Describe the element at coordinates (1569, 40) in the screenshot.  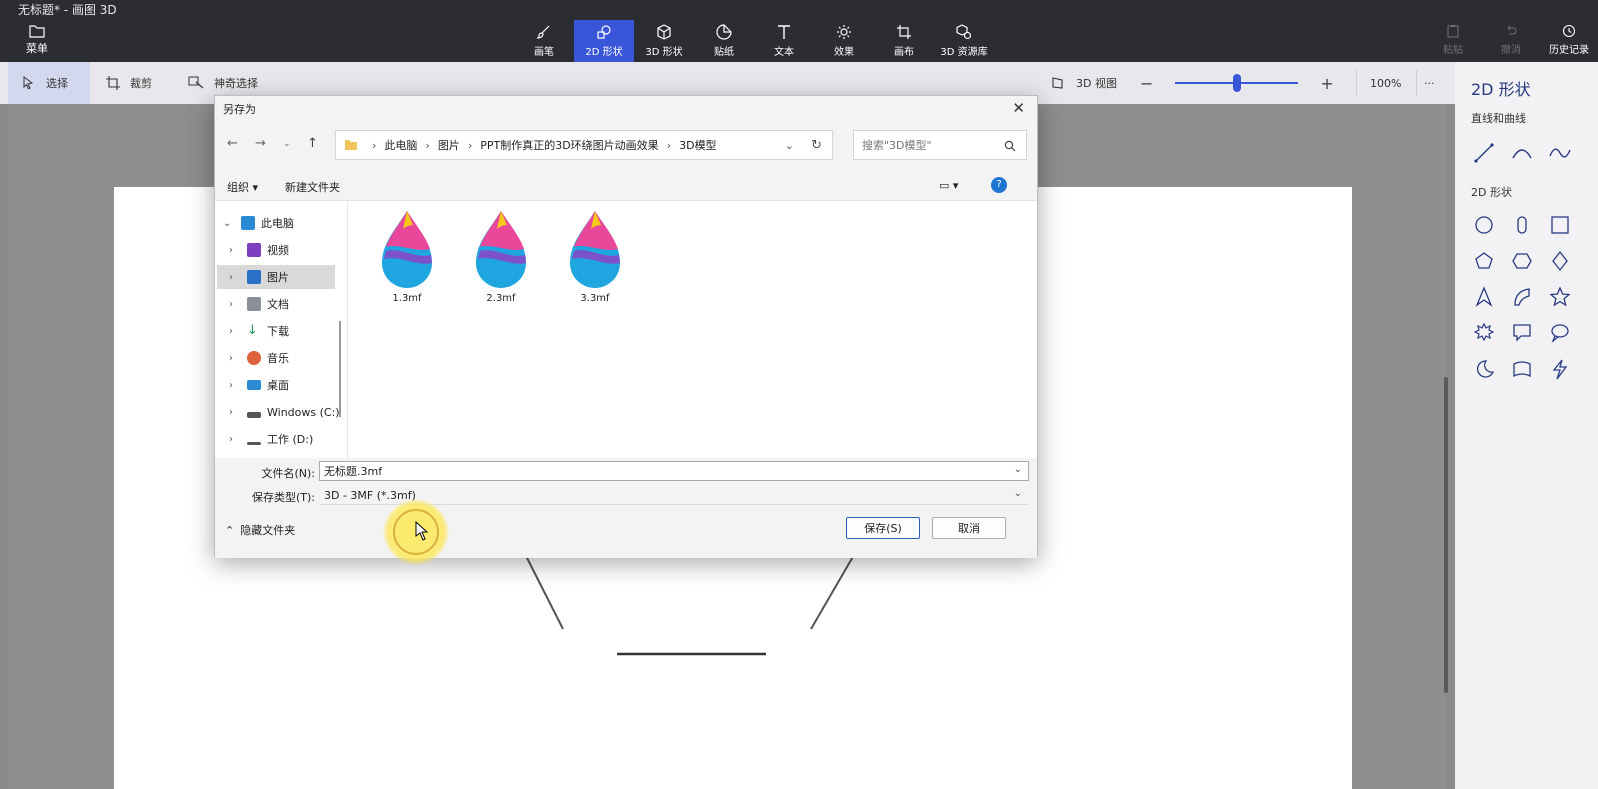
I see `history-button: 历史记录` at that location.